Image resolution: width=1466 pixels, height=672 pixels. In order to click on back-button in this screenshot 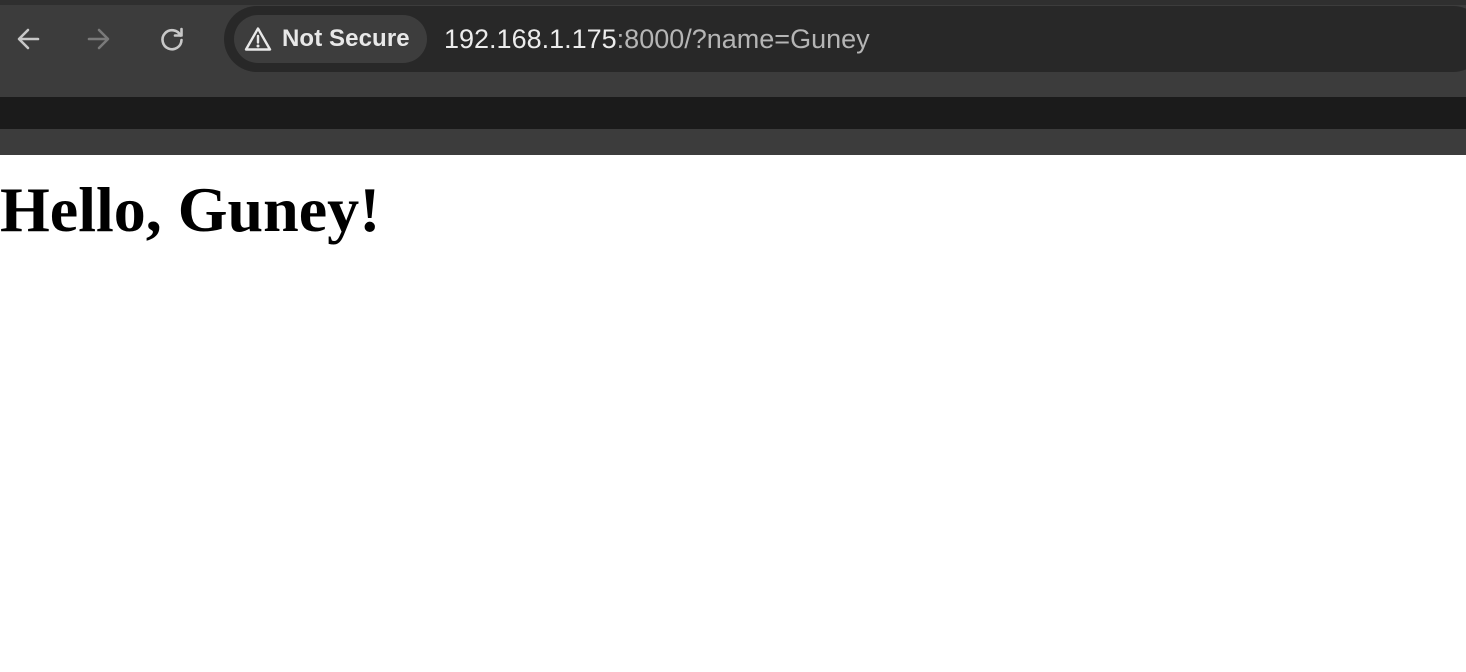, I will do `click(28, 39)`.